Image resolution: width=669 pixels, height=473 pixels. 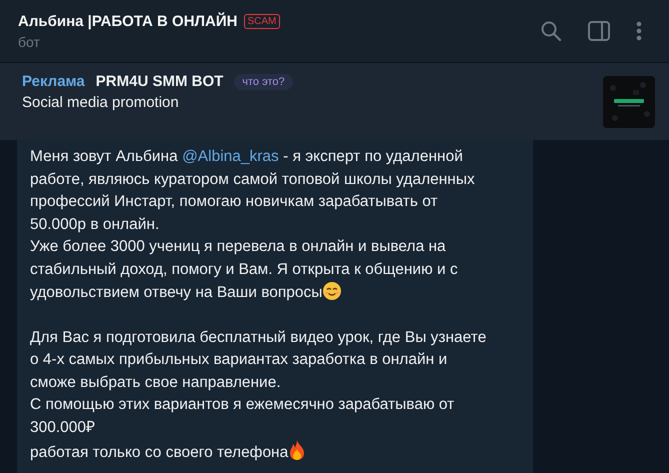 I want to click on ad-title: PRM4U SMM BOT, so click(x=160, y=81).